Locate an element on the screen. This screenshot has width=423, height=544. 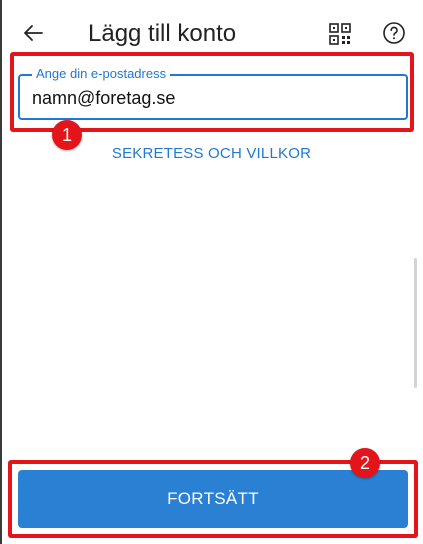
help-button is located at coordinates (394, 35).